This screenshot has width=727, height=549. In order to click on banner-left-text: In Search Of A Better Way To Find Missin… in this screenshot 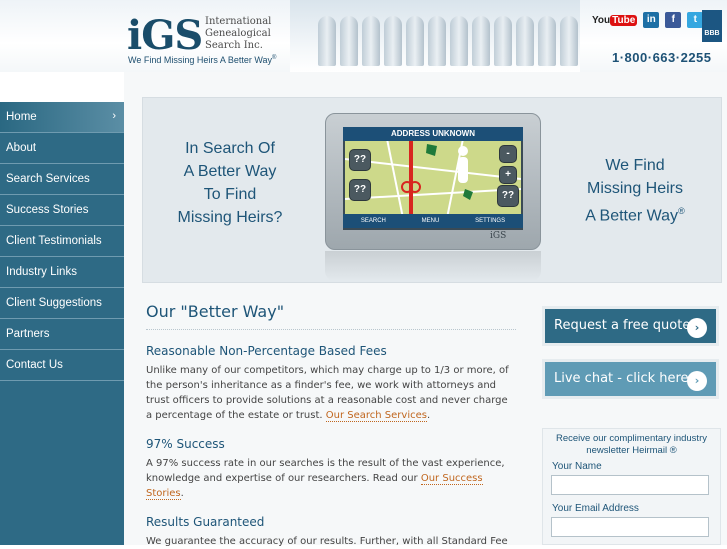, I will do `click(230, 183)`.